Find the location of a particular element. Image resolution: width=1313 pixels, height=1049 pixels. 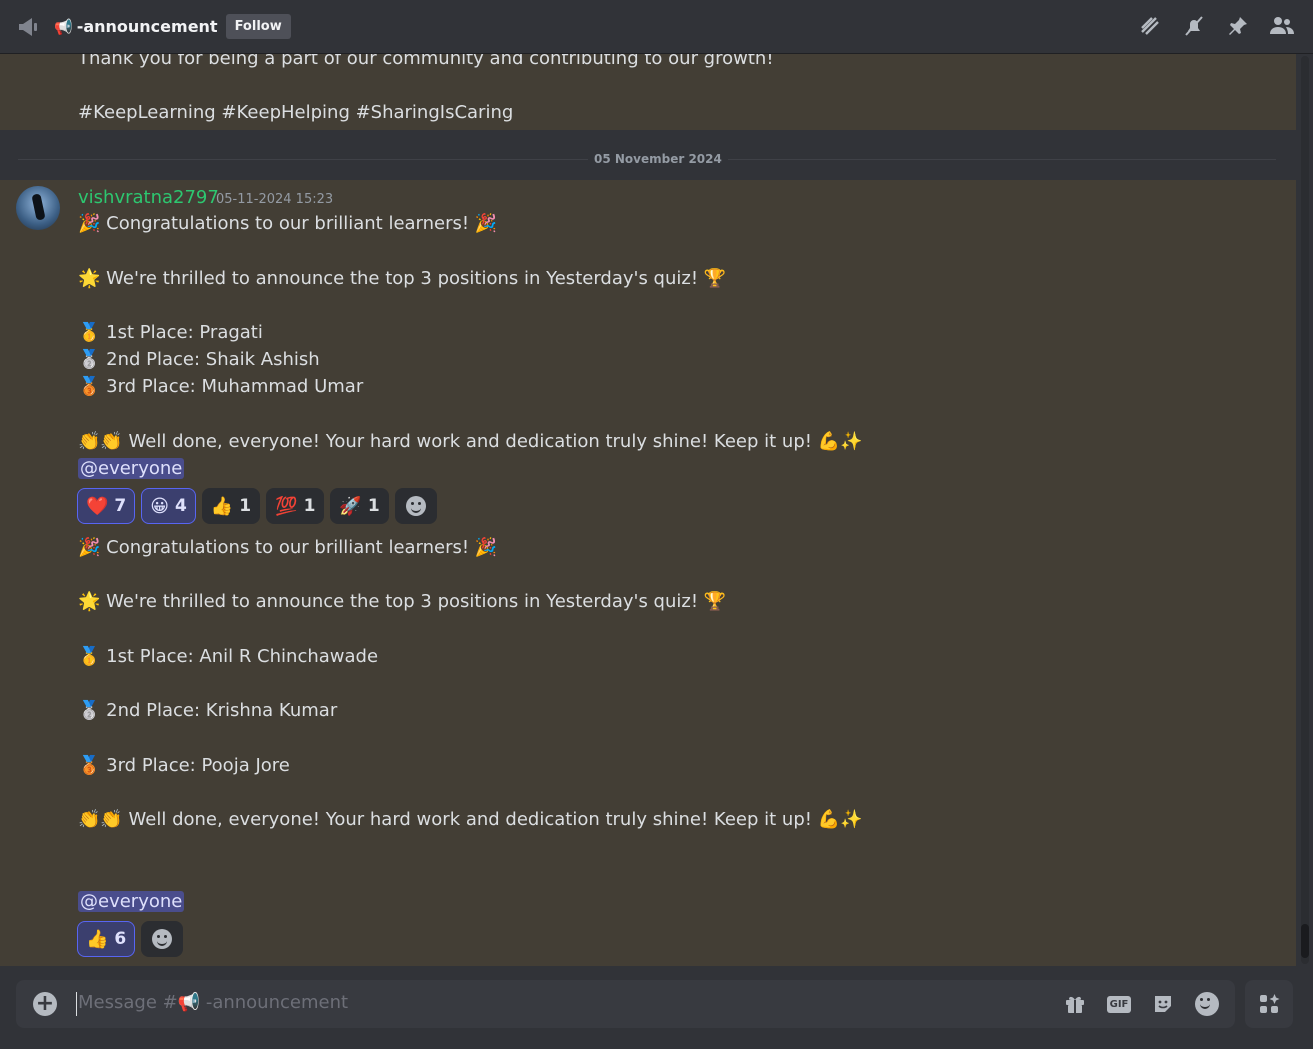

app-launcher-button is located at coordinates (1269, 1004).